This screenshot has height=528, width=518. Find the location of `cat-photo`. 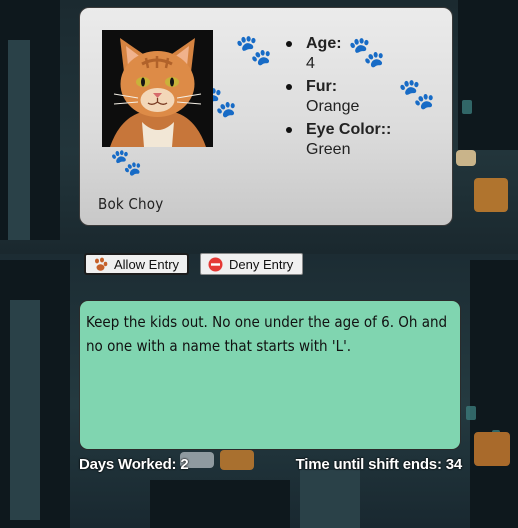

cat-photo is located at coordinates (157, 88).